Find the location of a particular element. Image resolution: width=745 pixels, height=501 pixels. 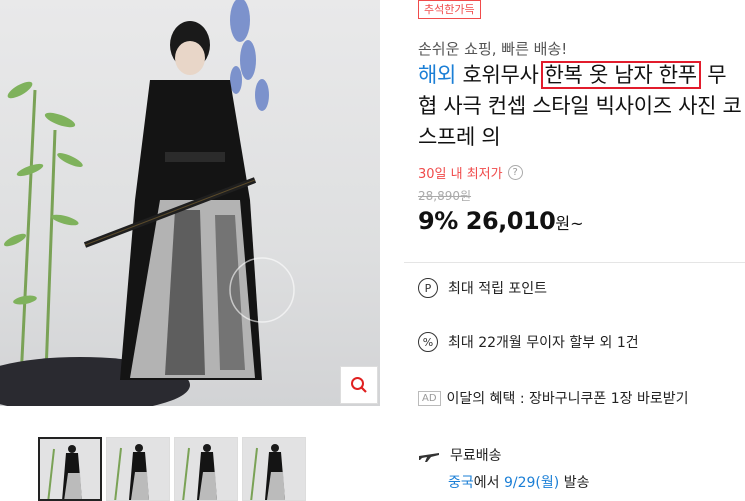

lowest-price-label: 30일 내 최저가 ? is located at coordinates (470, 172).